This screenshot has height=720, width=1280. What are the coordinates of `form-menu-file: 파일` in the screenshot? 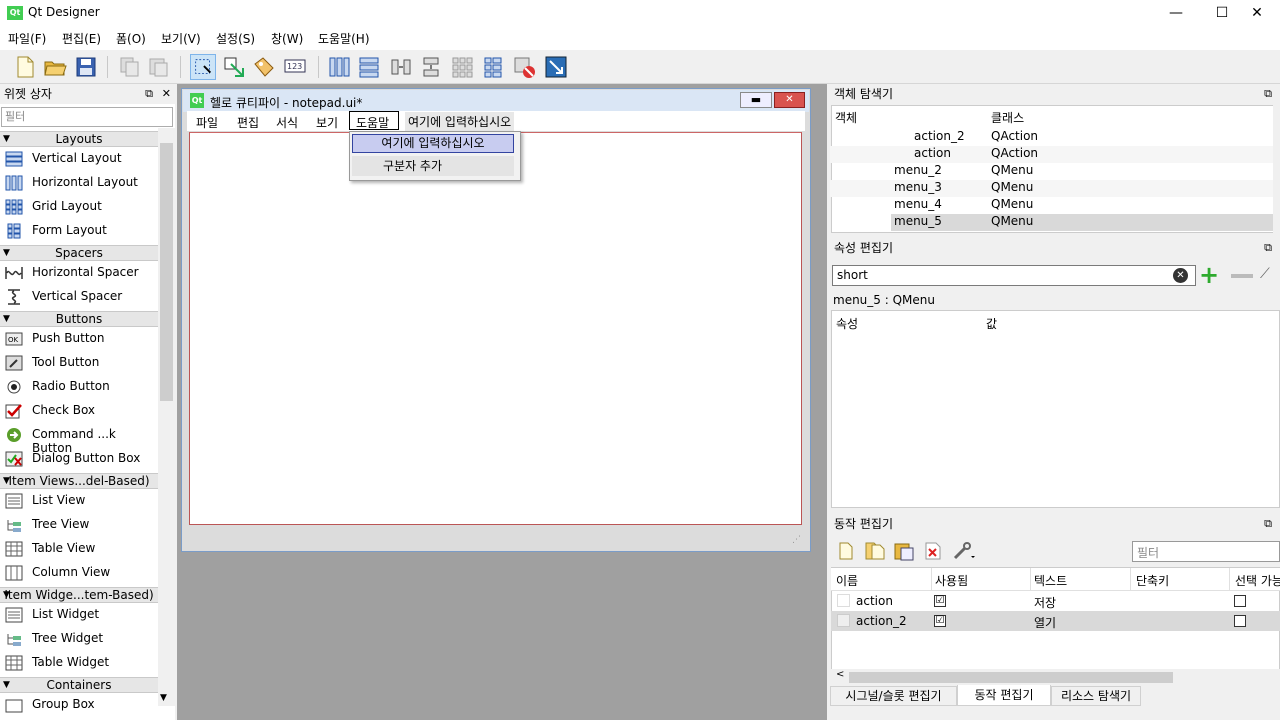 It's located at (207, 122).